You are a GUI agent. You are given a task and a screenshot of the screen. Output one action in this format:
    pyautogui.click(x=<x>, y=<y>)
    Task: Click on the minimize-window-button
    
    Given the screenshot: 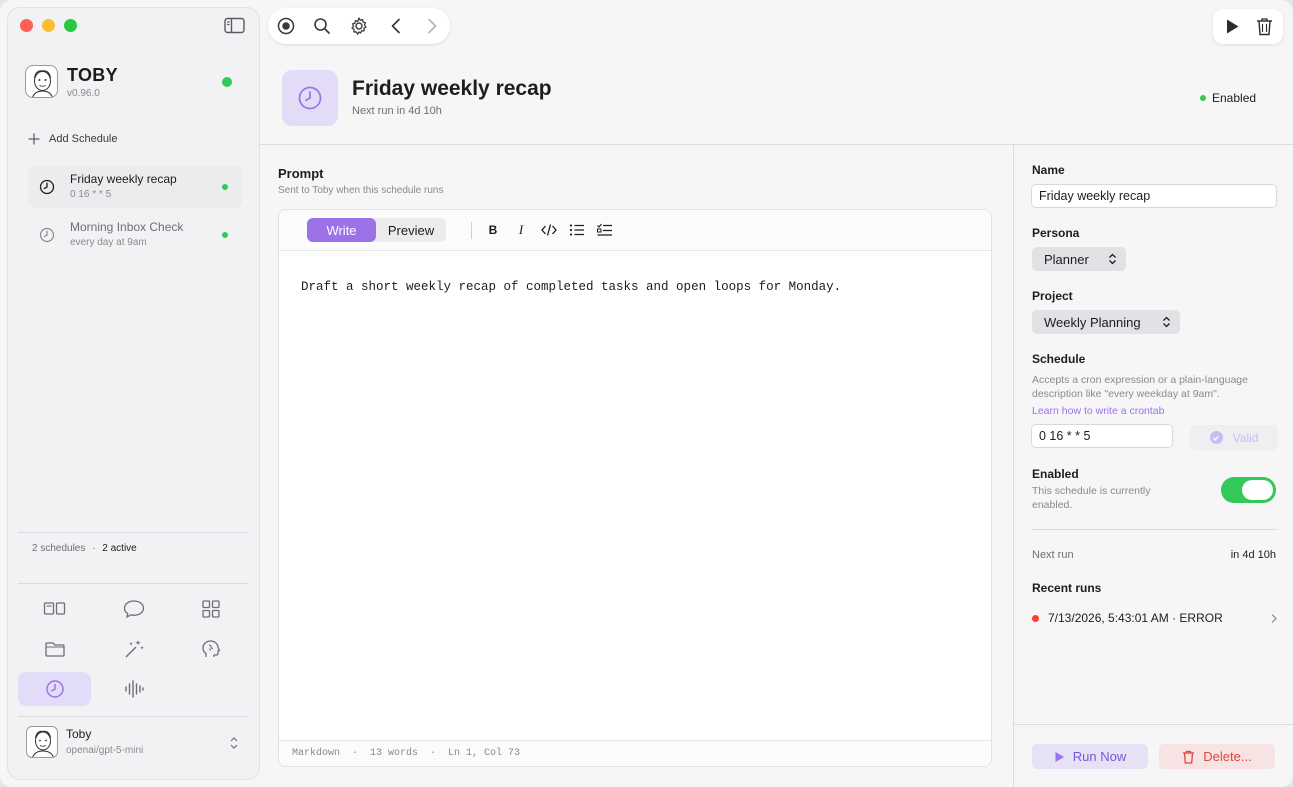 What is the action you would take?
    pyautogui.click(x=48, y=25)
    